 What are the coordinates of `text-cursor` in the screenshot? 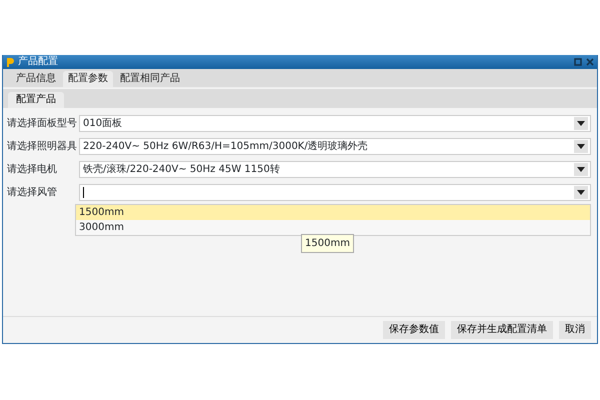 It's located at (83, 192).